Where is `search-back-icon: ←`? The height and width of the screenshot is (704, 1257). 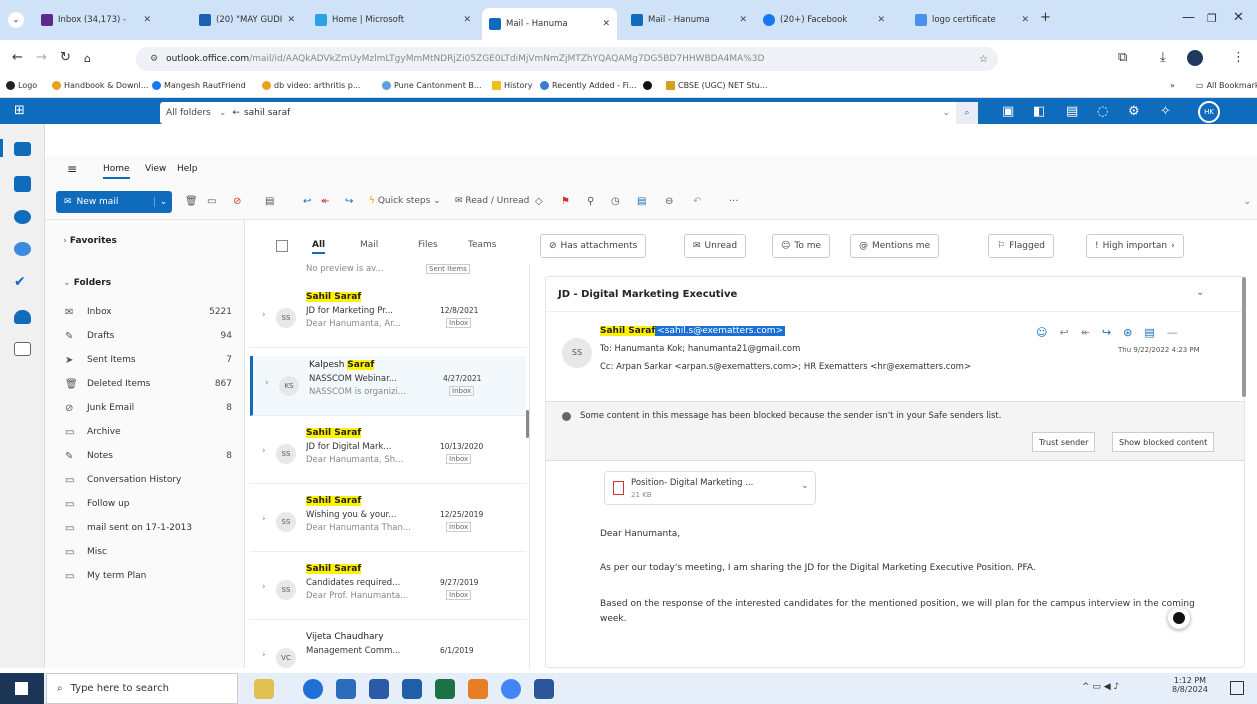
search-back-icon: ← is located at coordinates (236, 113).